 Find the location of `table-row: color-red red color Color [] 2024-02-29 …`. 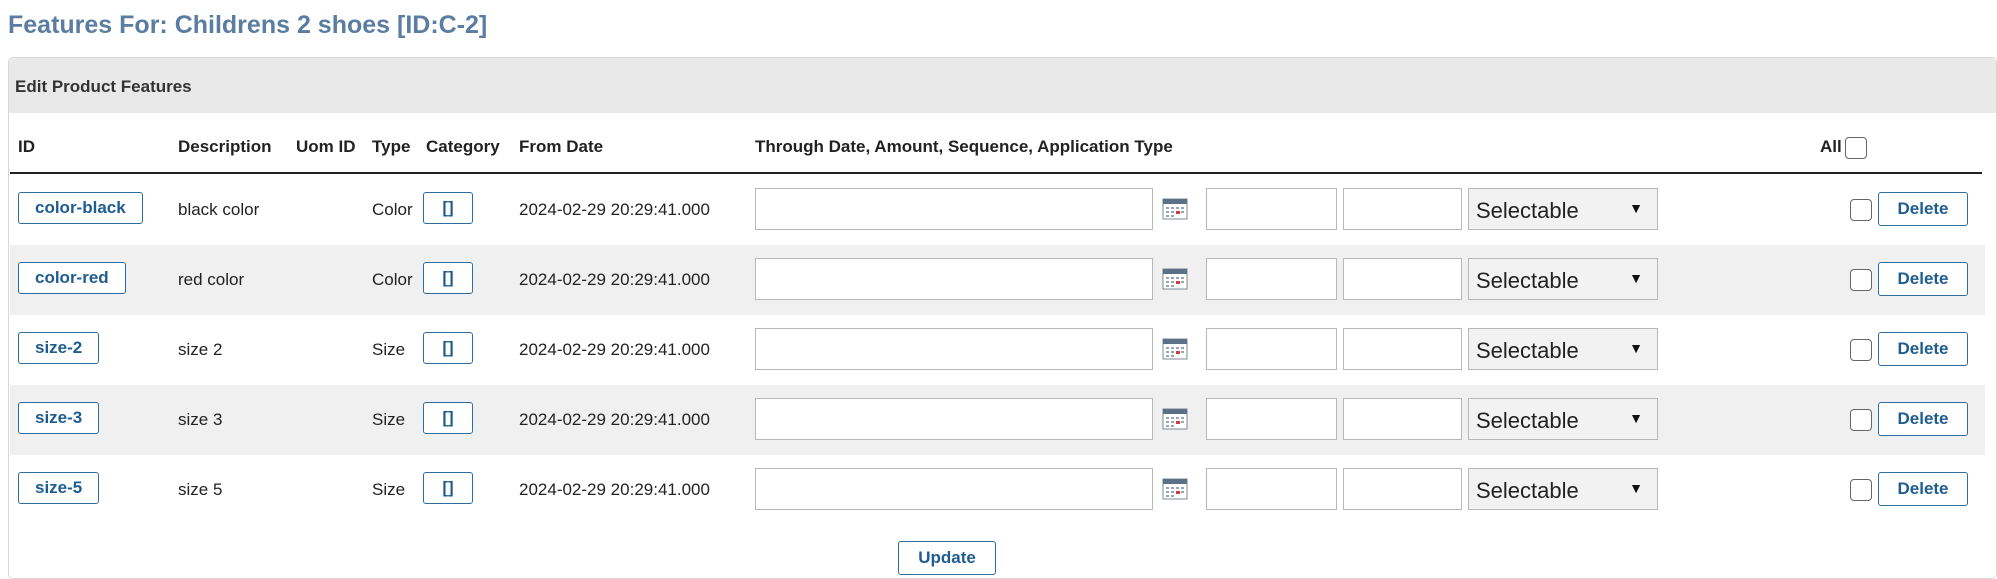

table-row: color-red red color Color [] 2024-02-29 … is located at coordinates (997, 280).